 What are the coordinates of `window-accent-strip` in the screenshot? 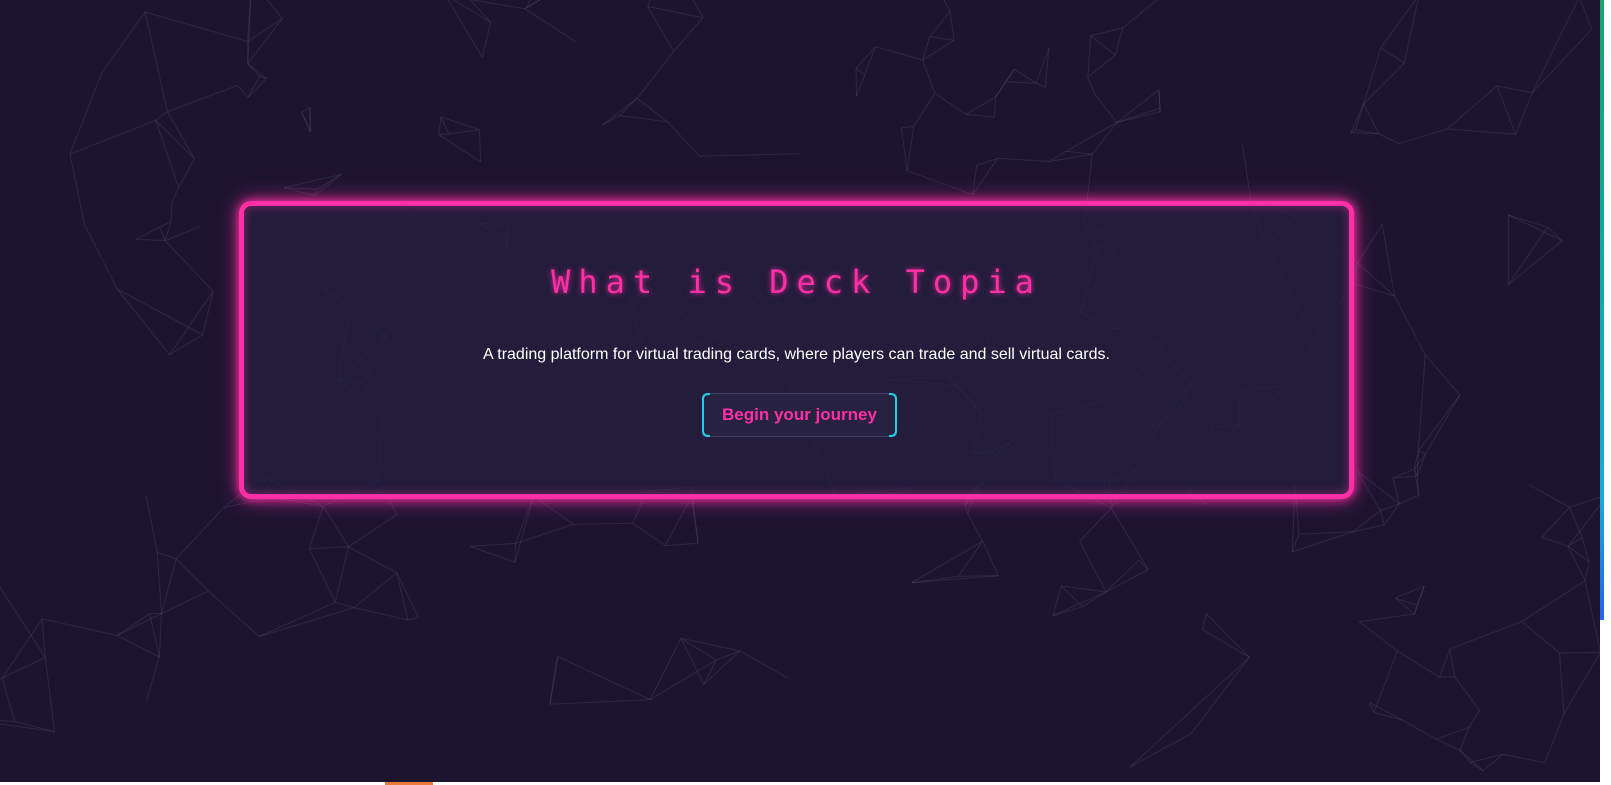 It's located at (1602, 310).